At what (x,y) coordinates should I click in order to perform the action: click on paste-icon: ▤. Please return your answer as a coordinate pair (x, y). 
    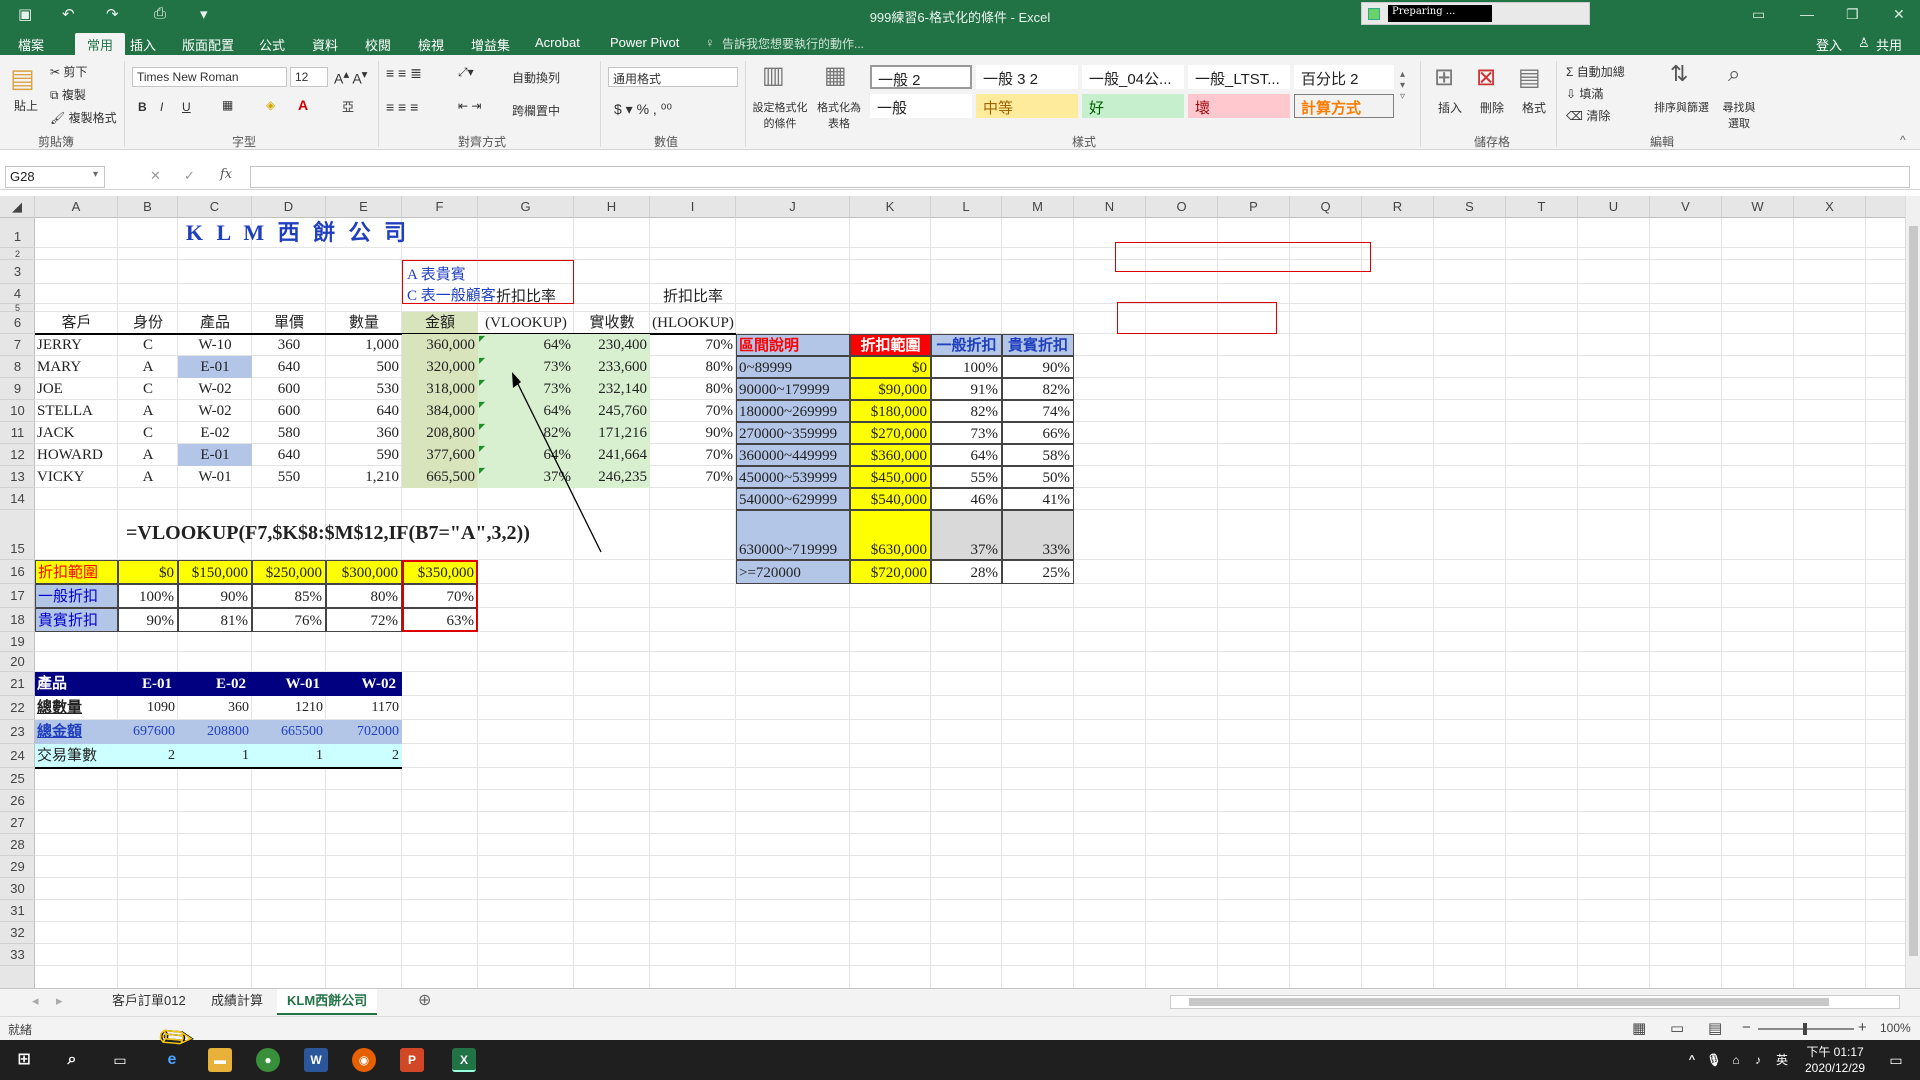
    Looking at the image, I should click on (22, 78).